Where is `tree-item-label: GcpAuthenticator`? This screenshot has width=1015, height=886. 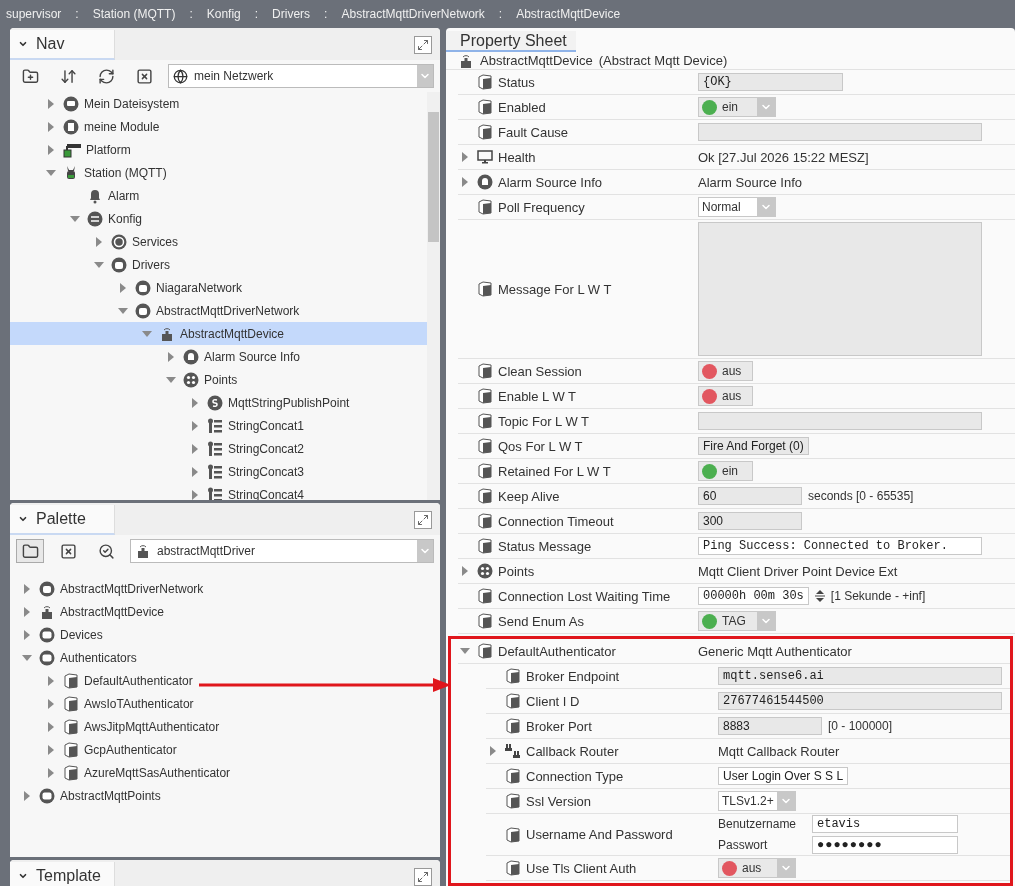
tree-item-label: GcpAuthenticator is located at coordinates (130, 749).